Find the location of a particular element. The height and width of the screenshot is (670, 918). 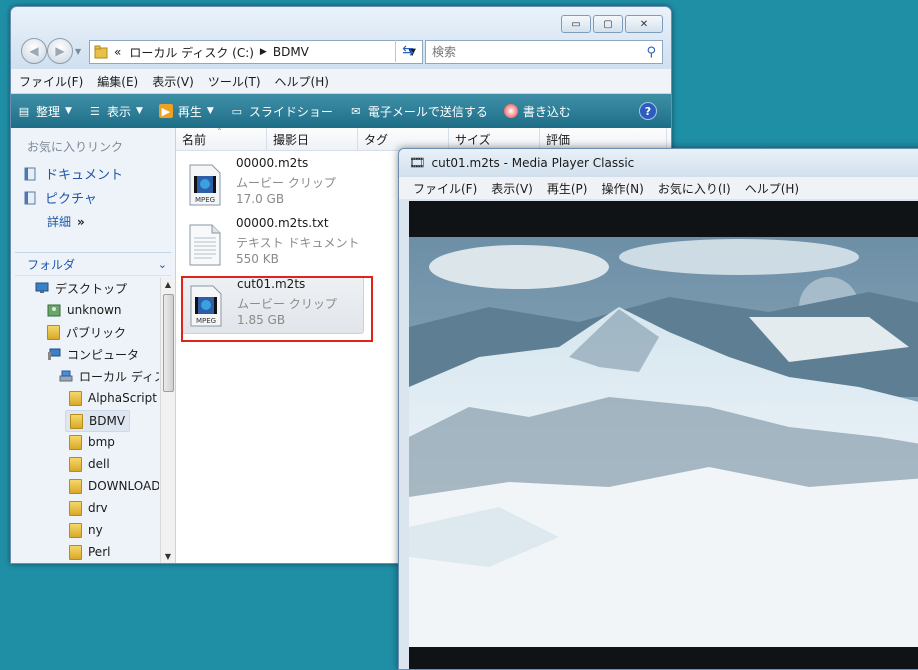

tree-item-perl: Perl is located at coordinates (89, 552).